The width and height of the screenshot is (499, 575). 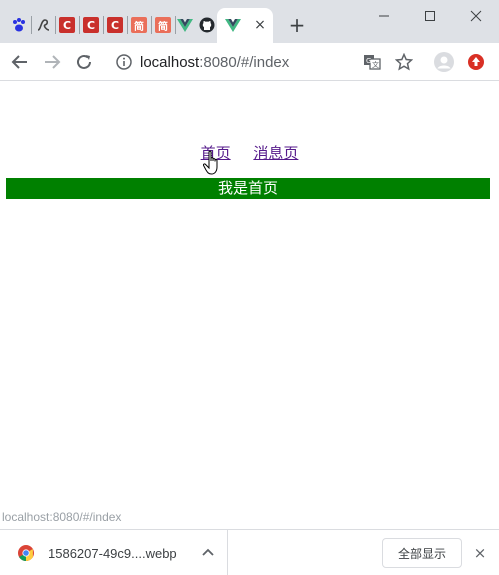 I want to click on github-icon, so click(x=207, y=25).